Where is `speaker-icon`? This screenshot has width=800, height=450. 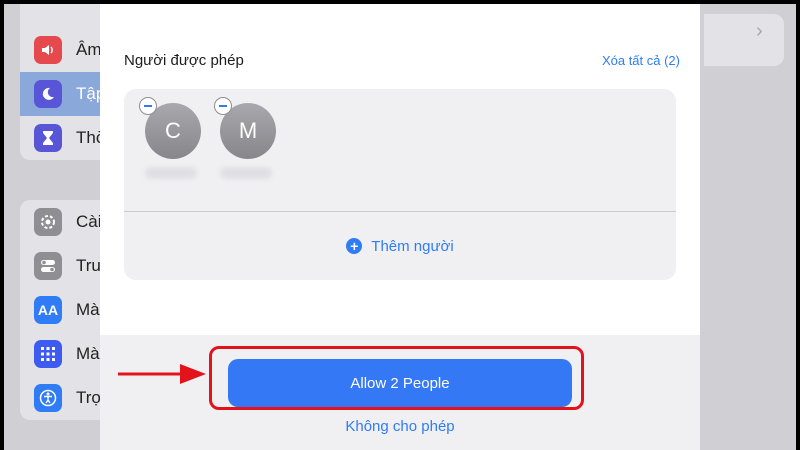 speaker-icon is located at coordinates (48, 50).